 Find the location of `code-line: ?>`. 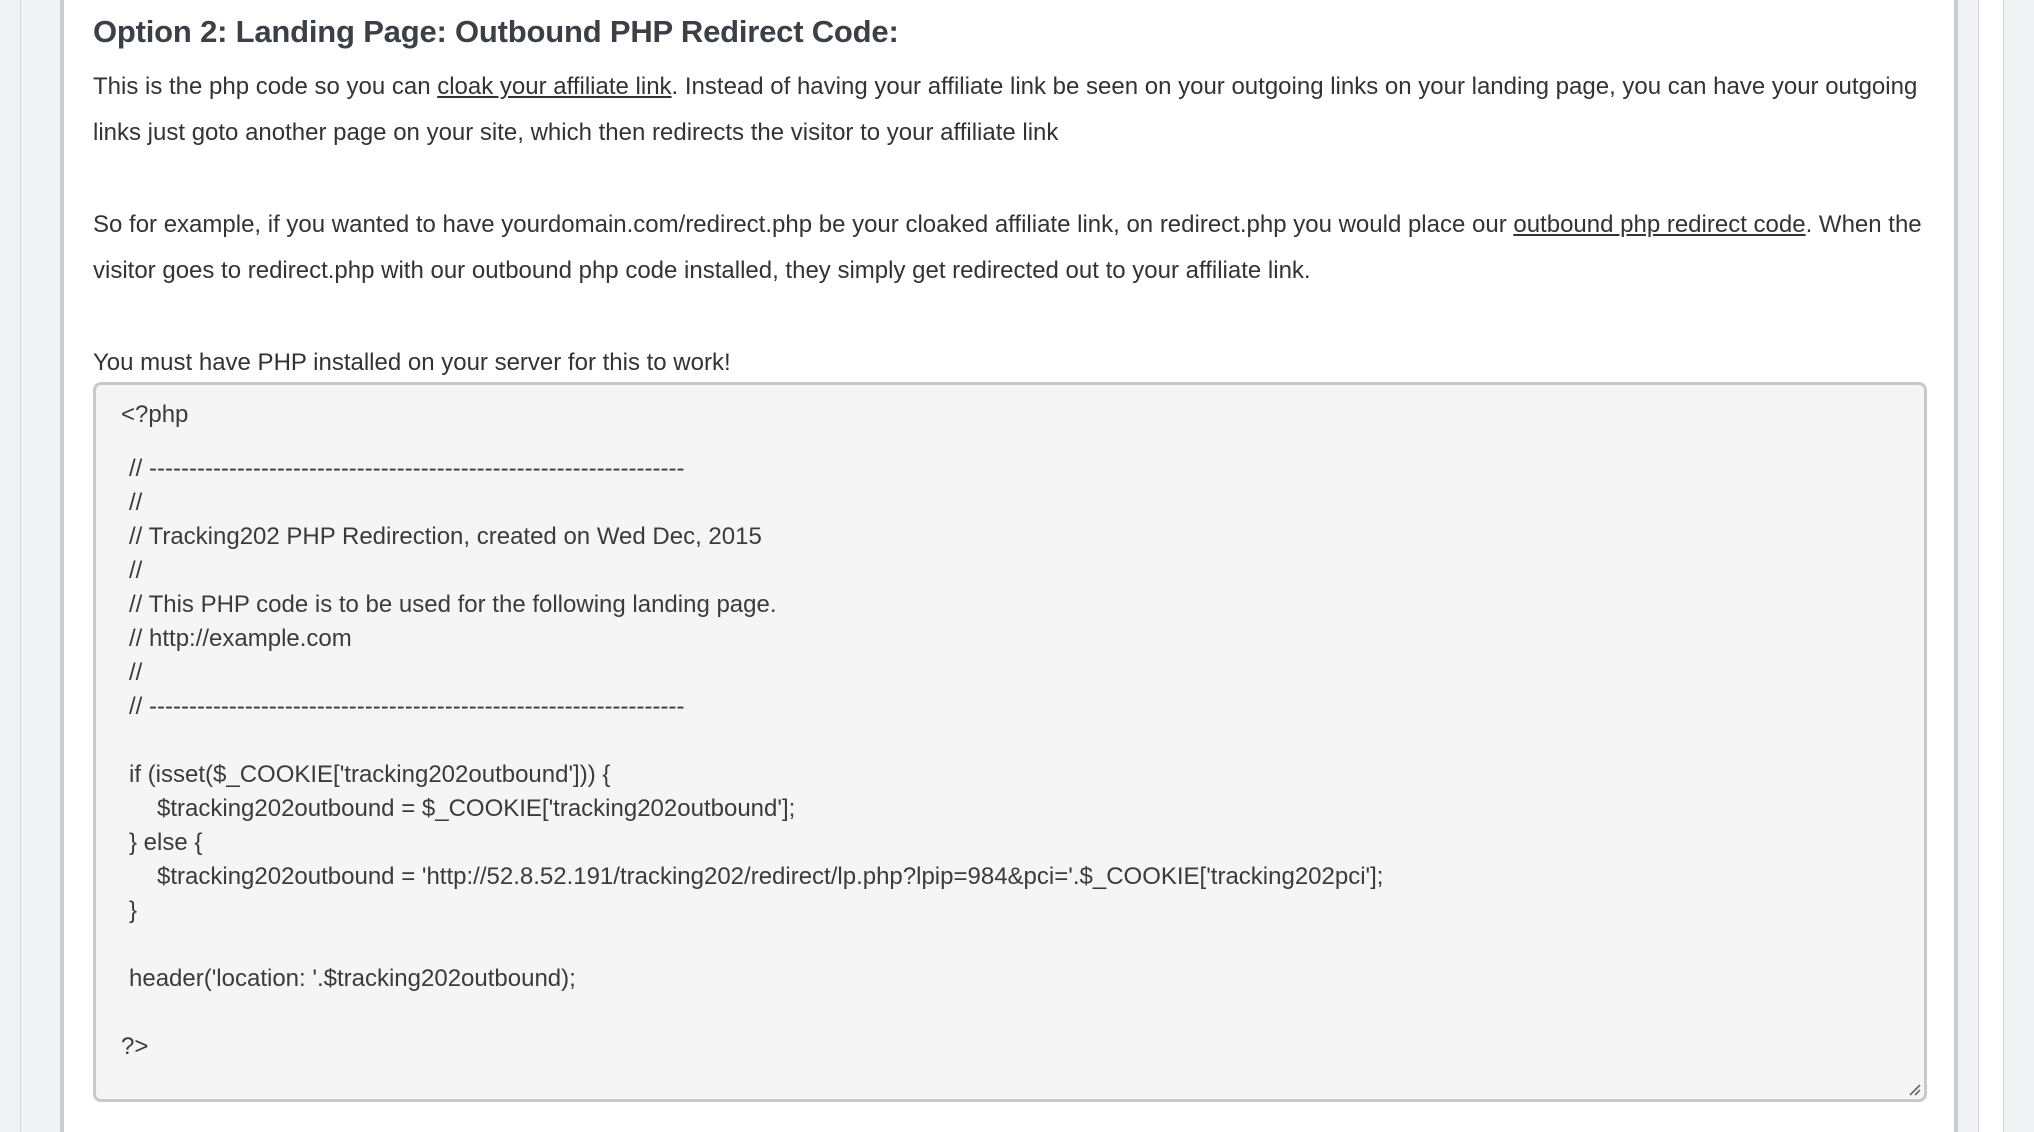

code-line: ?> is located at coordinates (135, 1046).